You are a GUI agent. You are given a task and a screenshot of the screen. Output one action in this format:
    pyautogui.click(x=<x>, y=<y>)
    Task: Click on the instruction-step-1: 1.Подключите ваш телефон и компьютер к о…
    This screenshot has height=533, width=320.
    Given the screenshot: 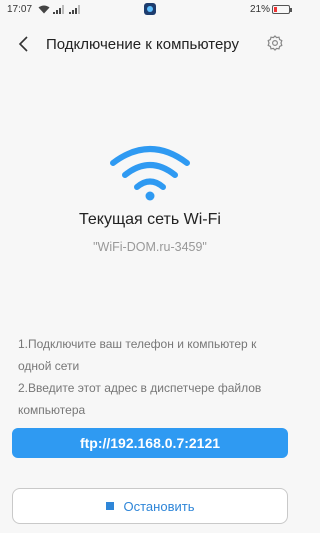 What is the action you would take?
    pyautogui.click(x=137, y=355)
    